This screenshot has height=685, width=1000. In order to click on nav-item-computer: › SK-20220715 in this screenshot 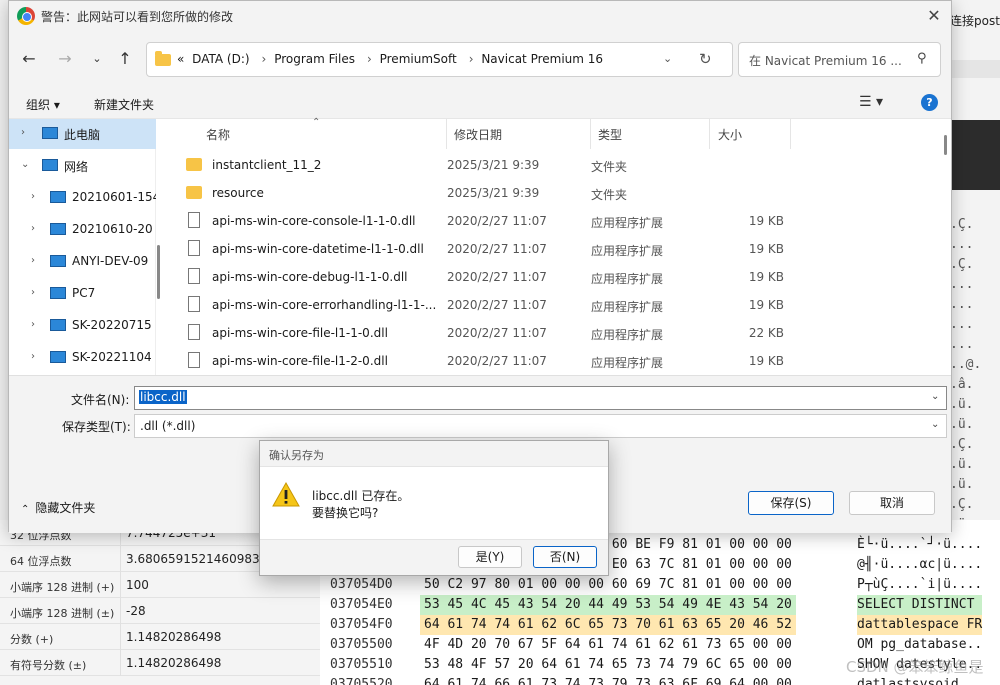, I will do `click(82, 326)`.